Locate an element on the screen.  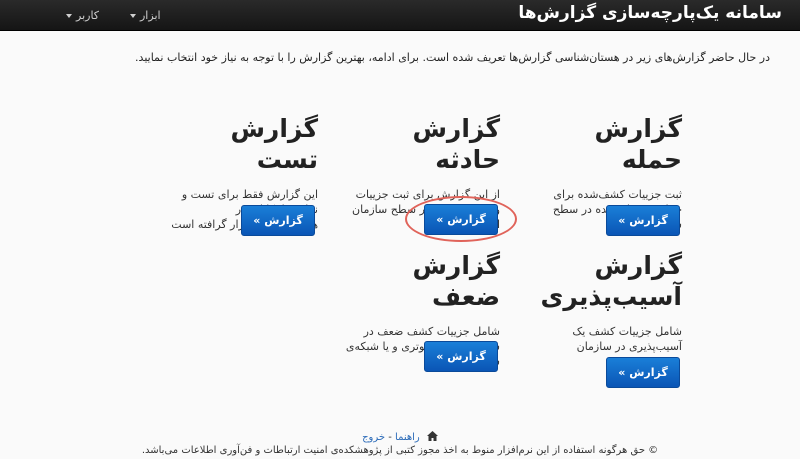
highlight-circle is located at coordinates (461, 219).